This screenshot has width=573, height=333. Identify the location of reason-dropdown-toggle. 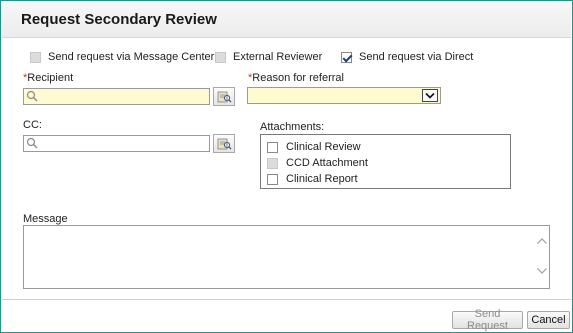
(430, 95).